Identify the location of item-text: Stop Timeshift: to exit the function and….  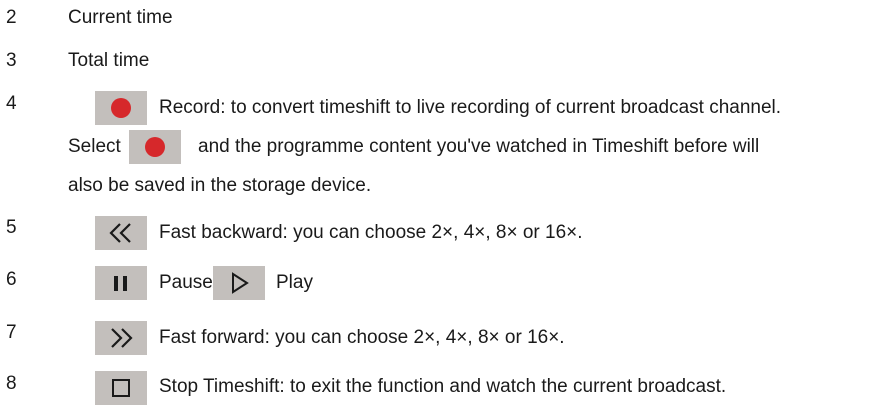
(443, 386).